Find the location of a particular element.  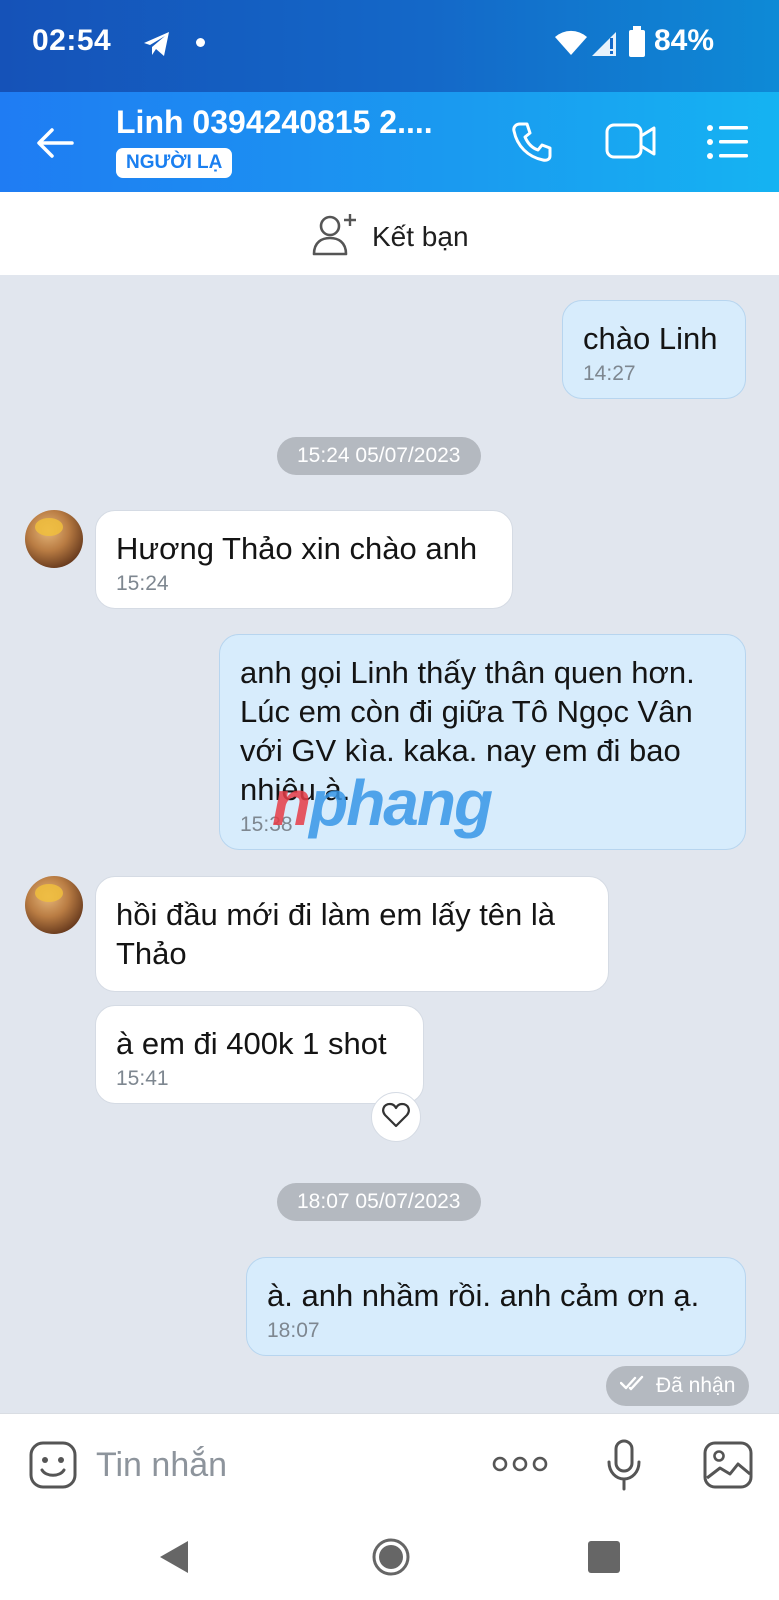

add-friend-icon is located at coordinates (336, 236).